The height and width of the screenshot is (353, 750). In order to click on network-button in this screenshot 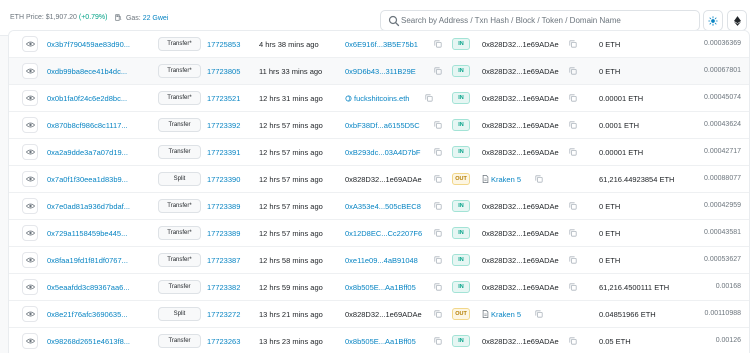, I will do `click(737, 20)`.